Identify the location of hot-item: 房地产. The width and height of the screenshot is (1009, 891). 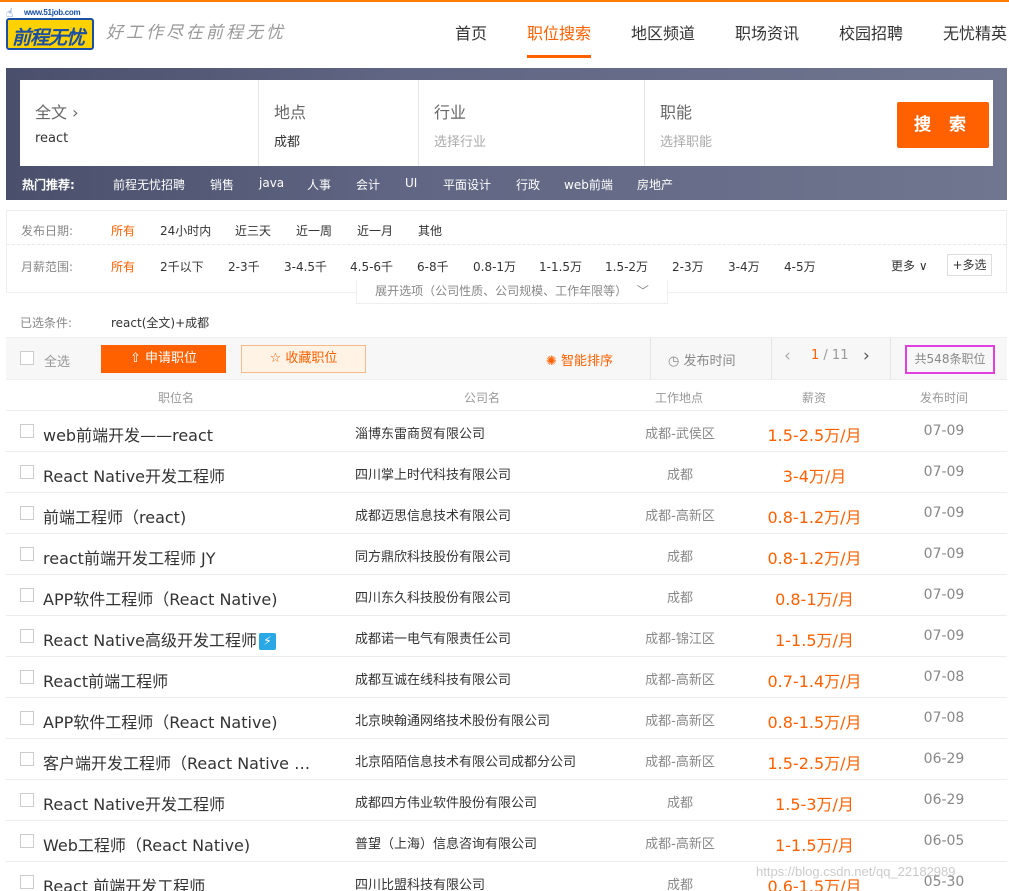
(655, 184).